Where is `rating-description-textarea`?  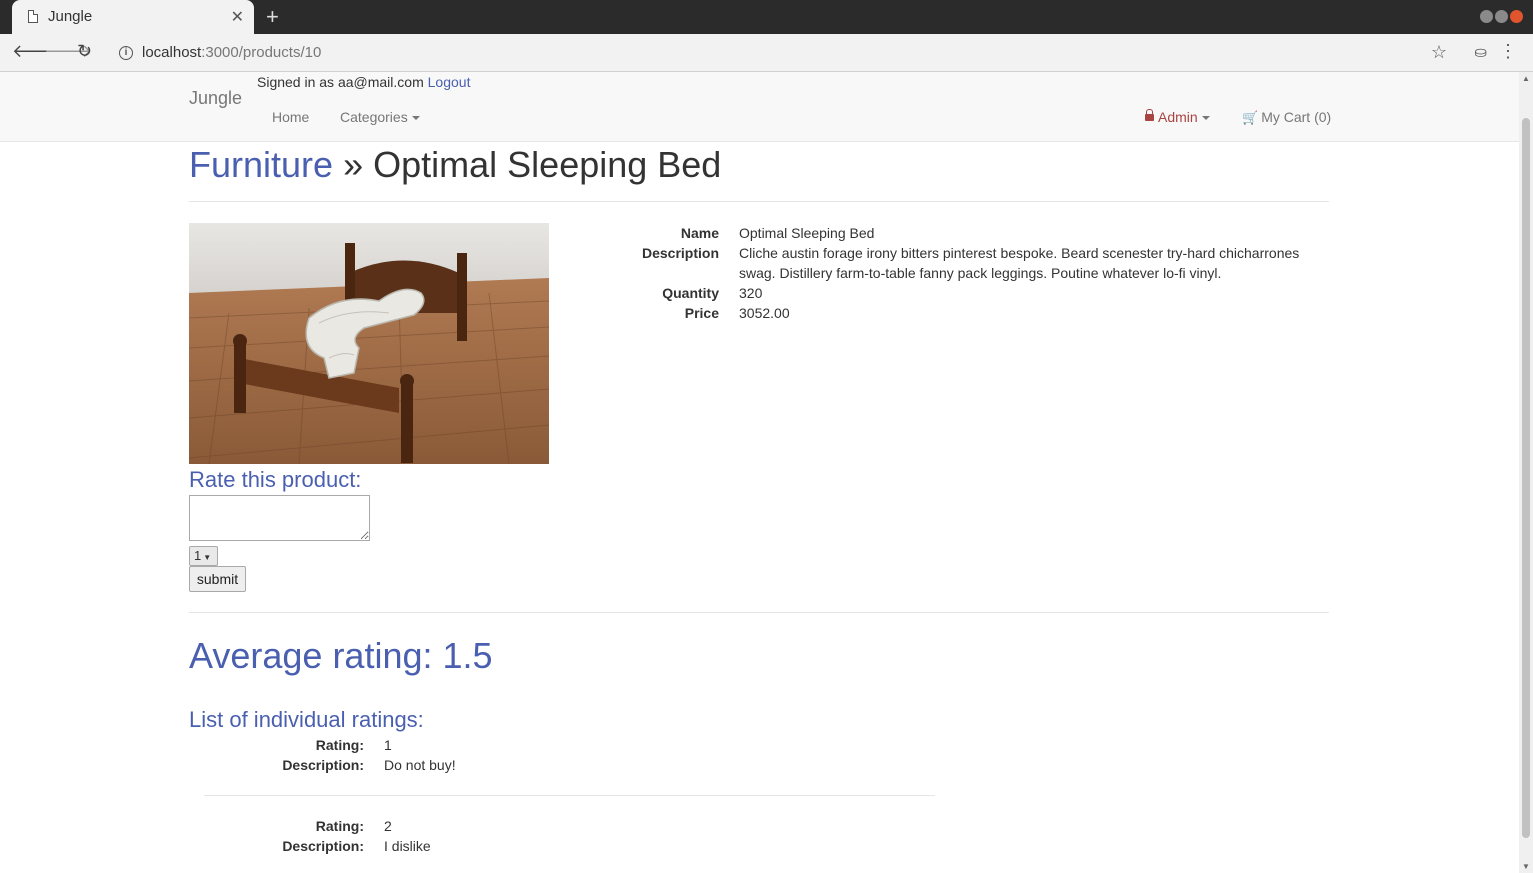 rating-description-textarea is located at coordinates (279, 518).